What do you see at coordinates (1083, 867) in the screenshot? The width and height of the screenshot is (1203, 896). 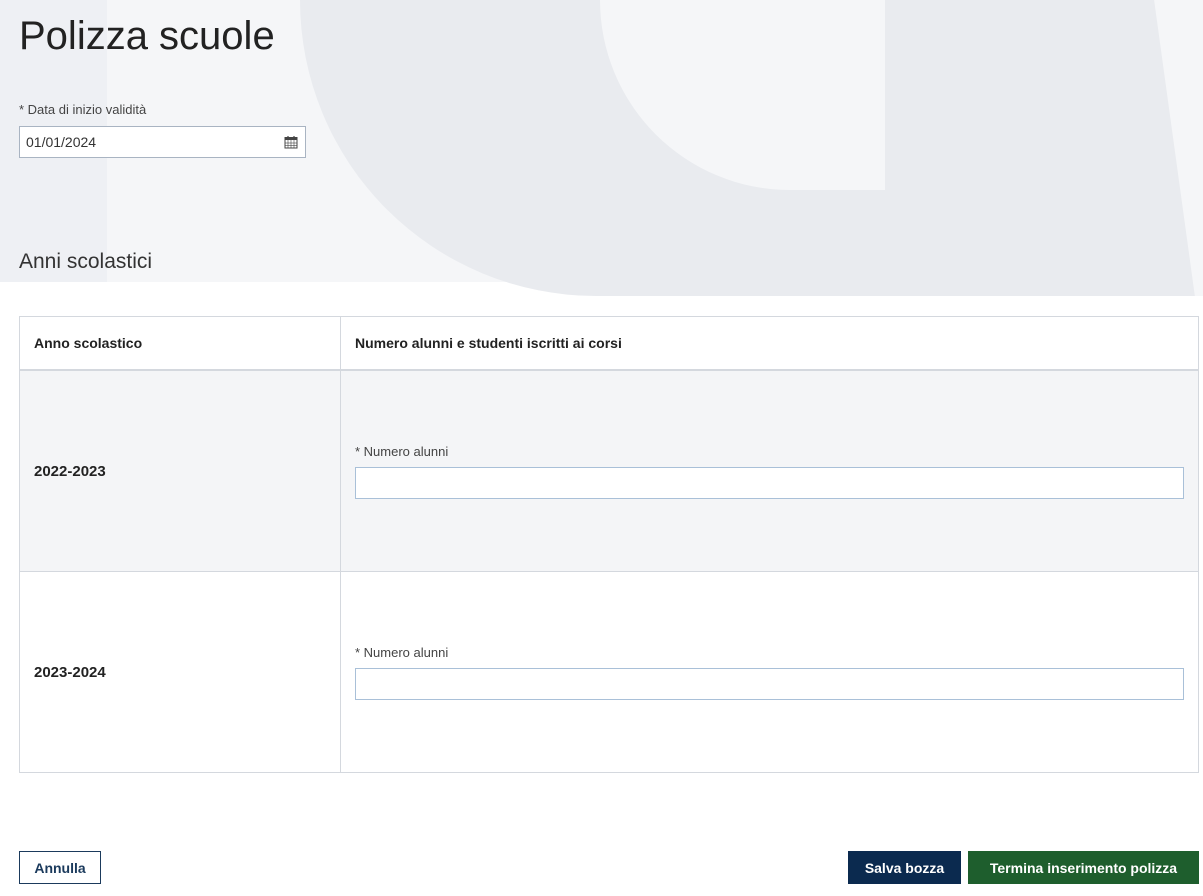 I see `finish-policy-button: Termina inserimento polizza` at bounding box center [1083, 867].